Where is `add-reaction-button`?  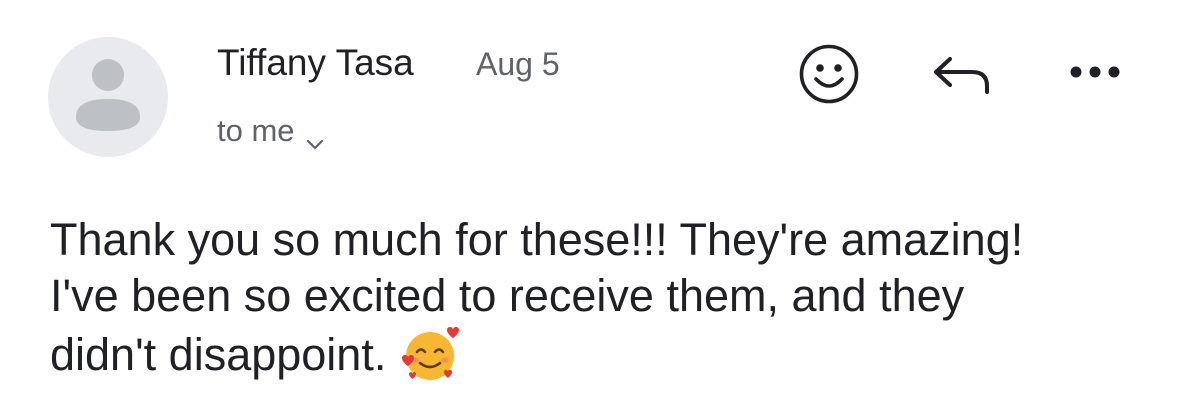 add-reaction-button is located at coordinates (829, 74).